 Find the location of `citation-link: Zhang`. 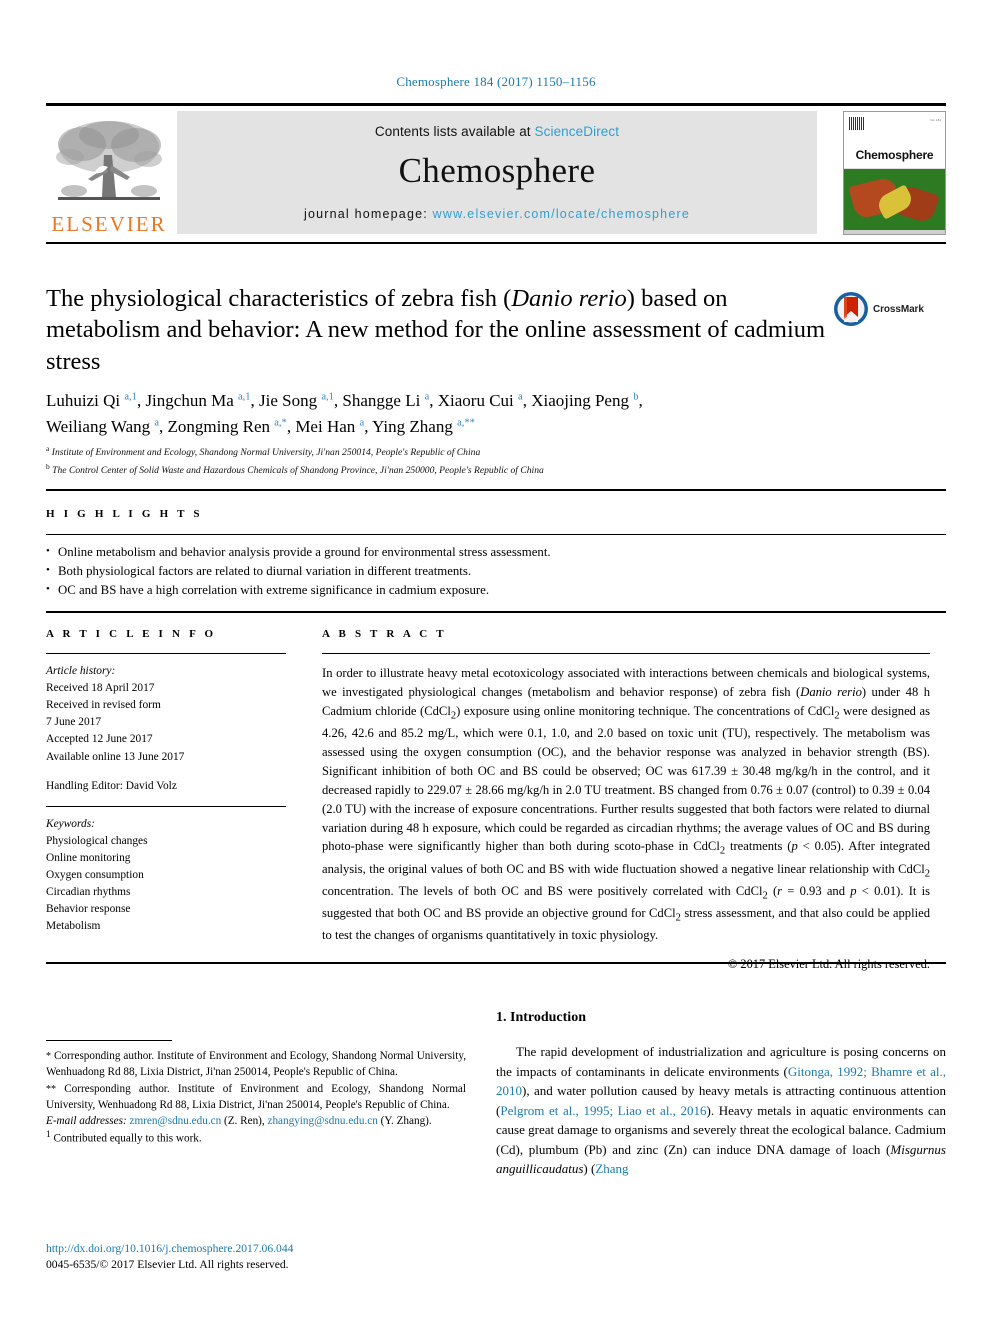

citation-link: Zhang is located at coordinates (611, 1168).